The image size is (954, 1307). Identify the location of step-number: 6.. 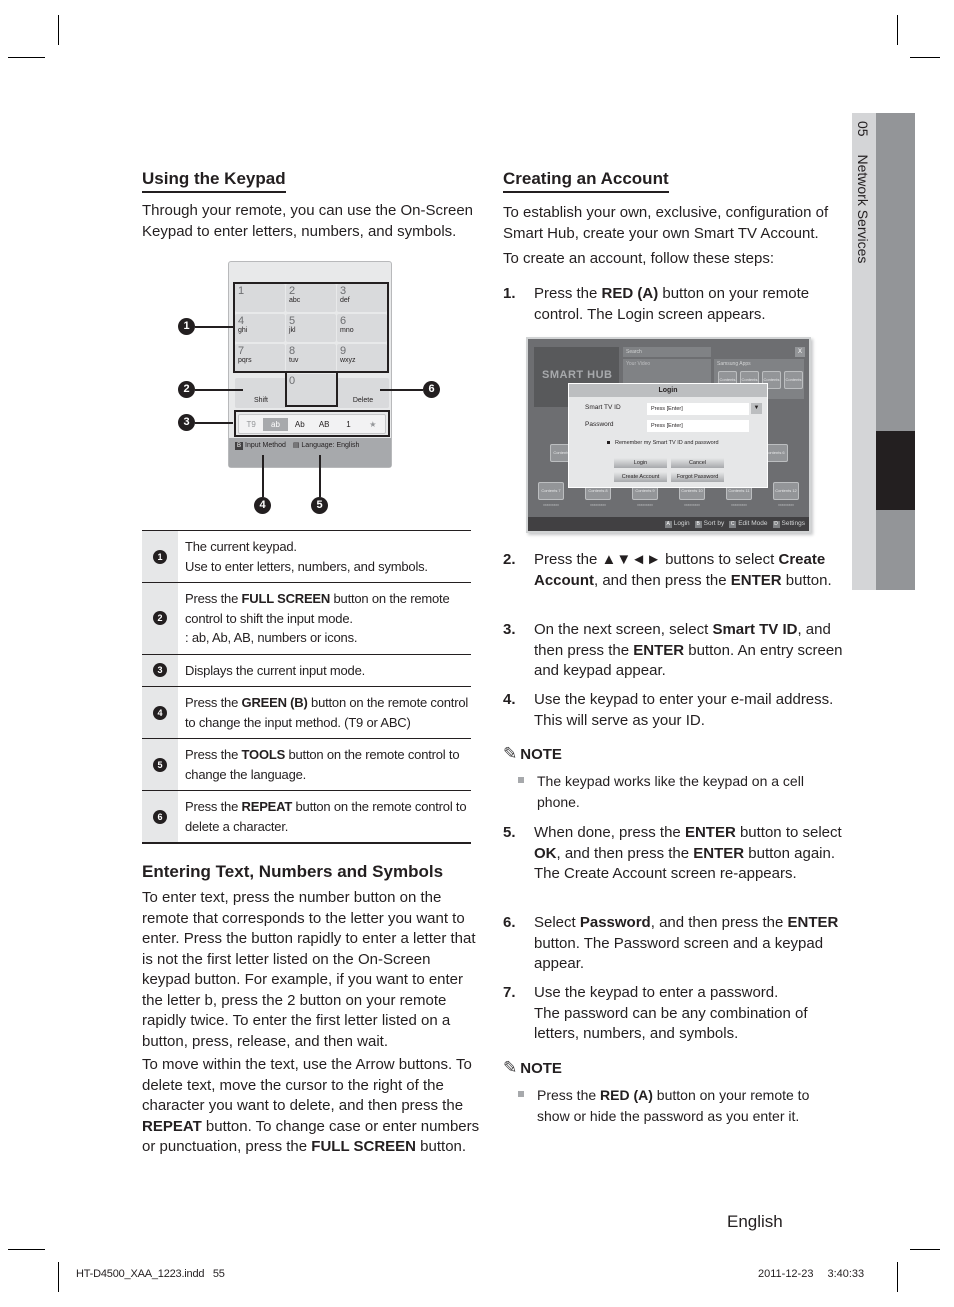
(509, 922).